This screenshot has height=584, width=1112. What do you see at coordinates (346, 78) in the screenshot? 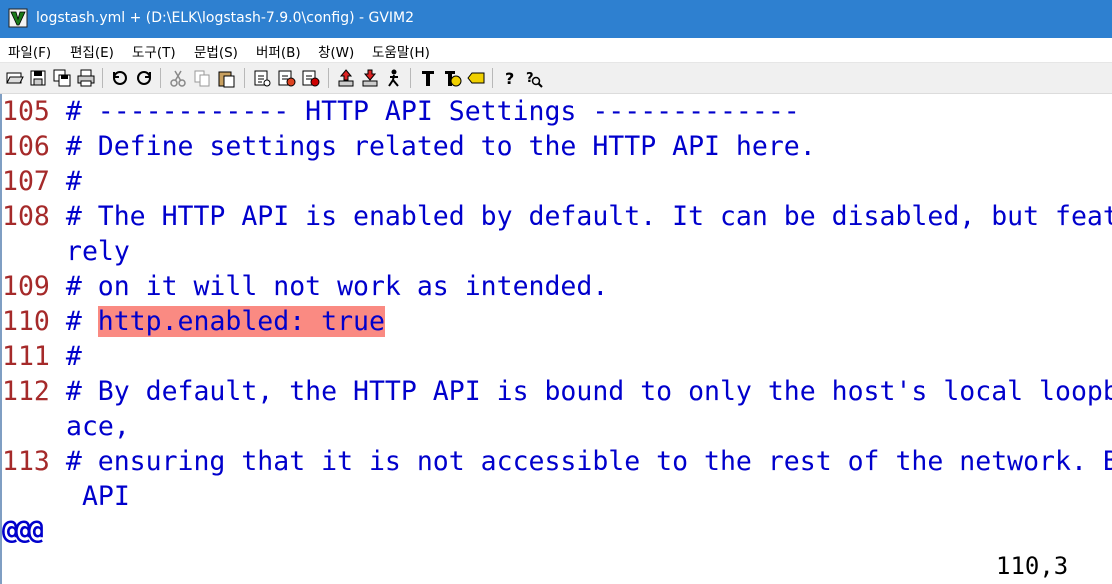
I see `make-icon` at bounding box center [346, 78].